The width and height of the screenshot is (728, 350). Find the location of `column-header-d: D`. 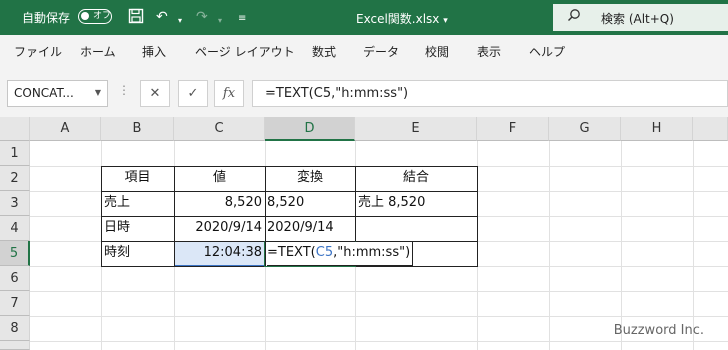

column-header-d: D is located at coordinates (310, 129).